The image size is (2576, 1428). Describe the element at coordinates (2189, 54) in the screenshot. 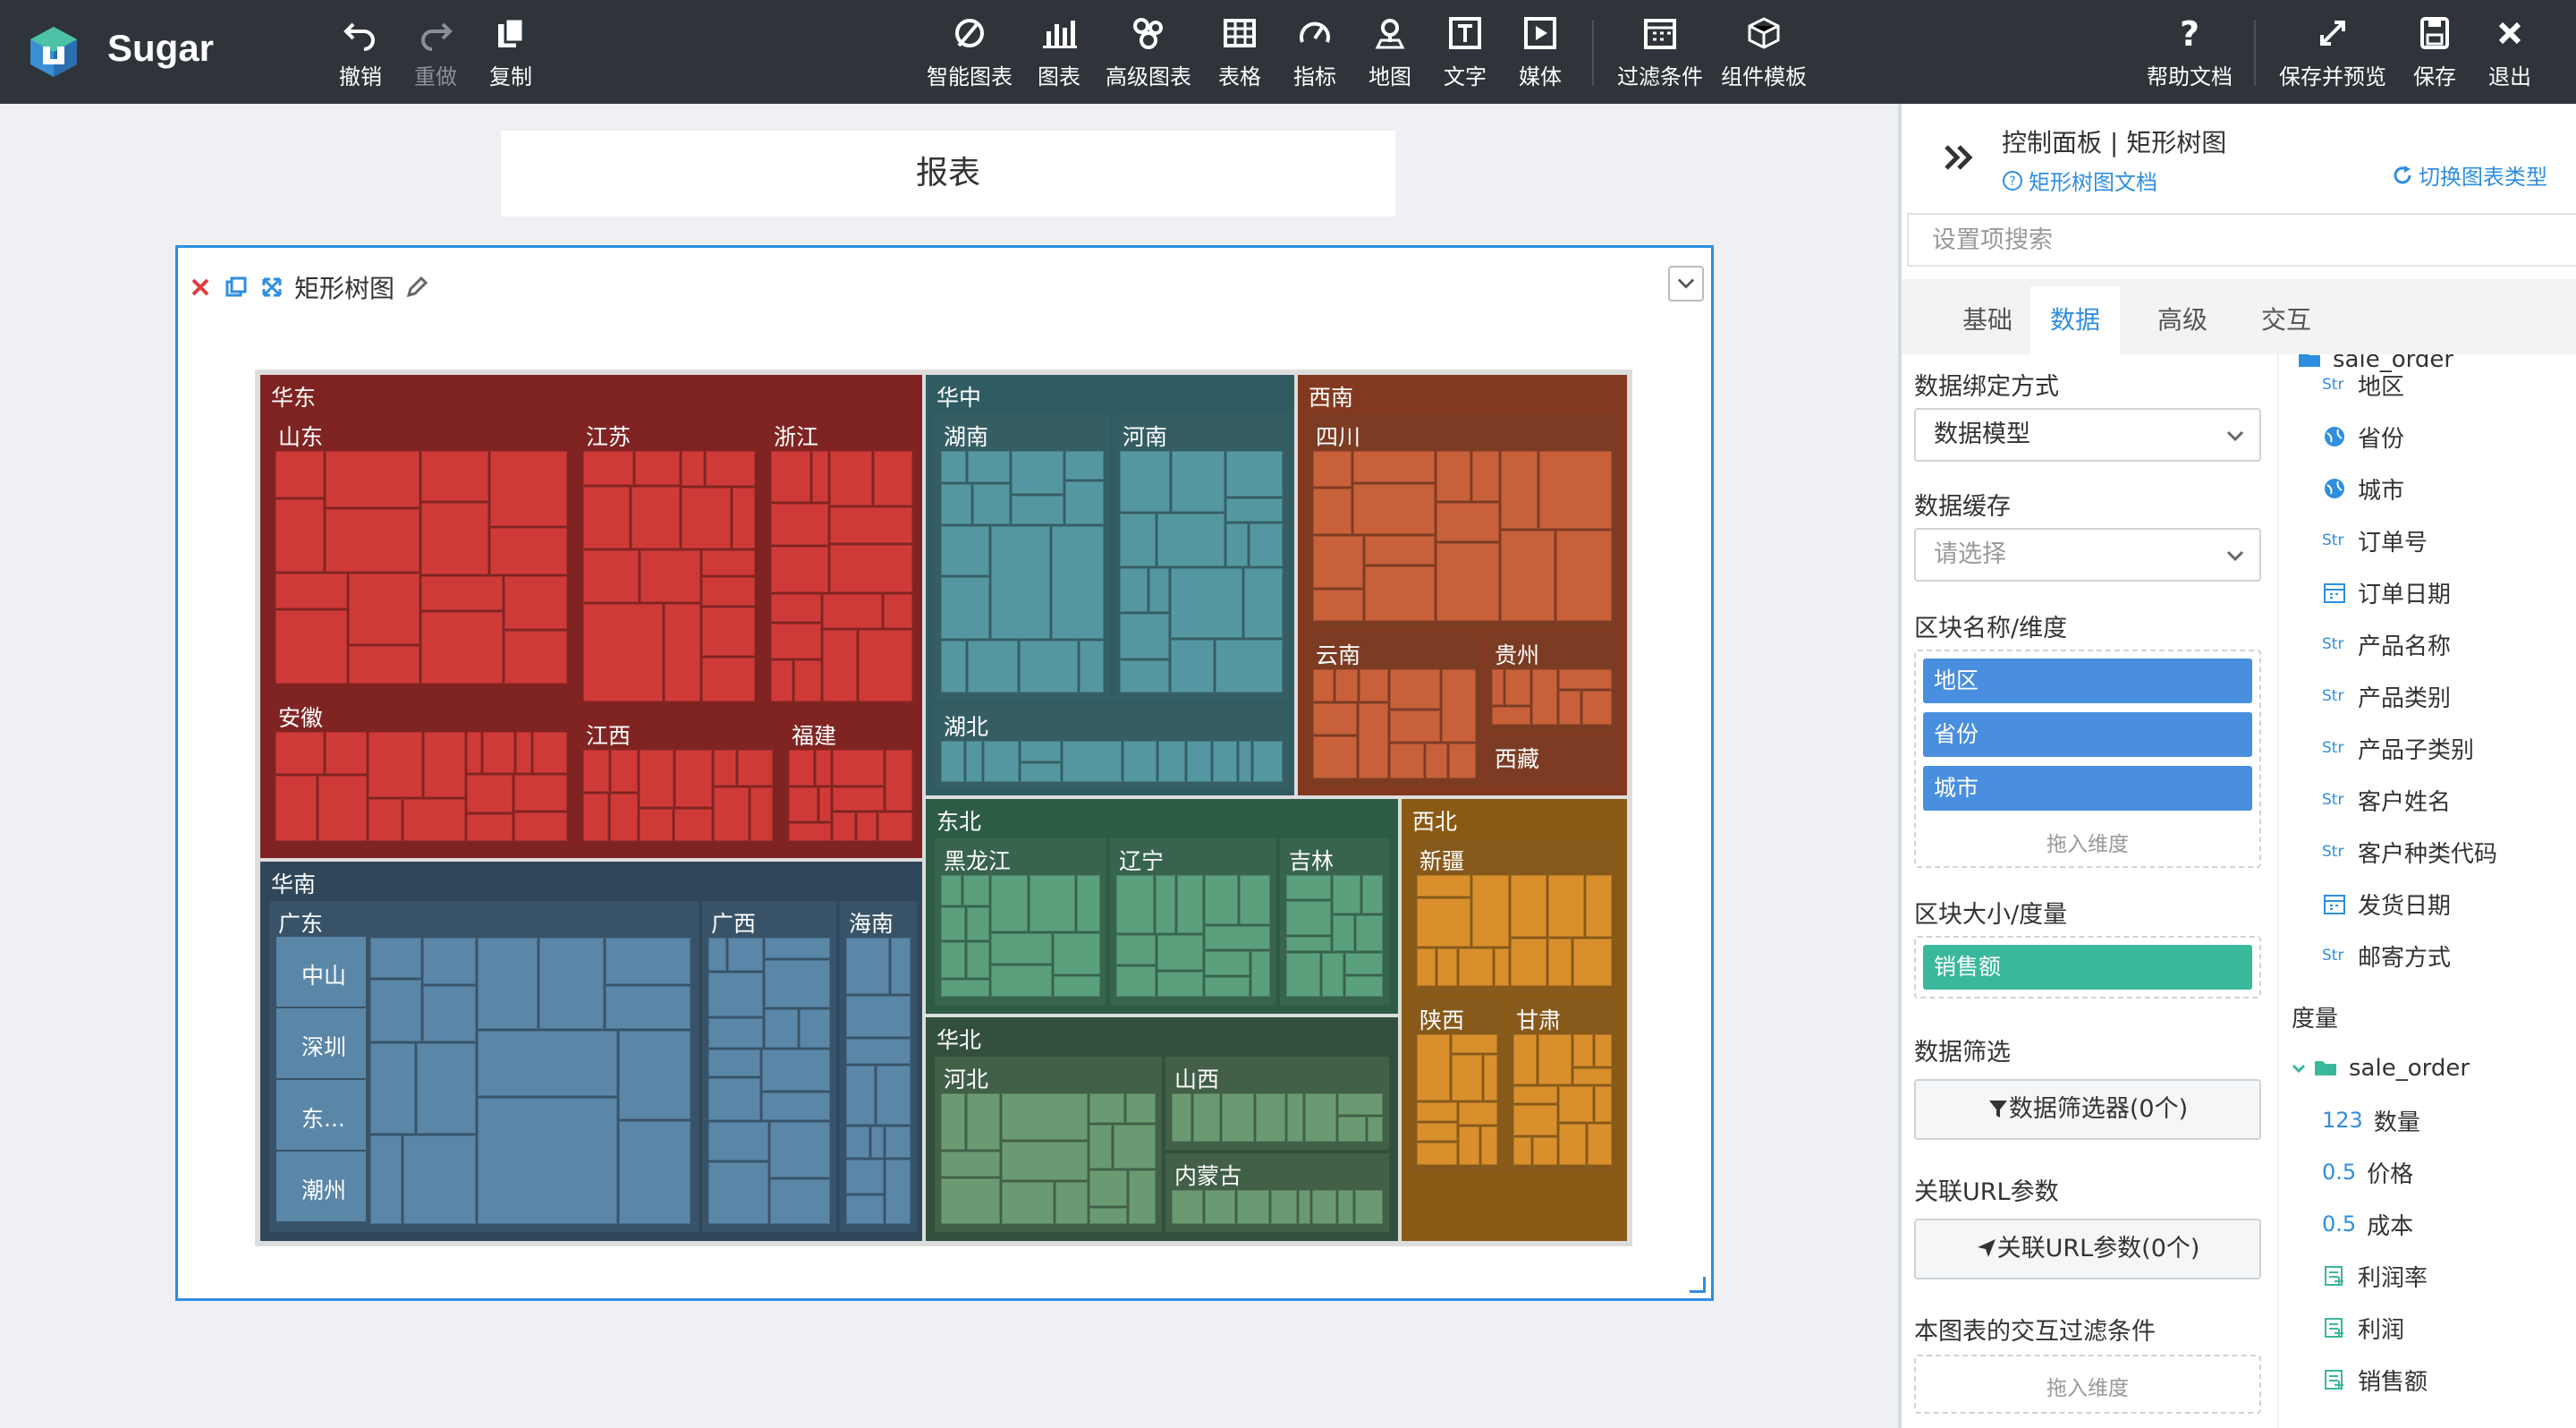

I see `help-doc-button: ? 帮助文档` at that location.